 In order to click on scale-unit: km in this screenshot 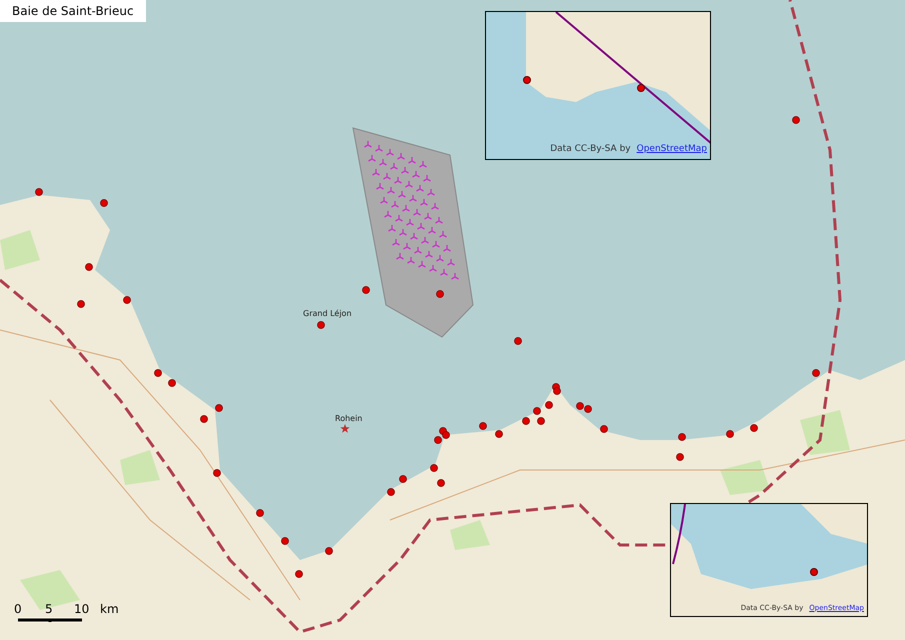, I will do `click(109, 609)`.